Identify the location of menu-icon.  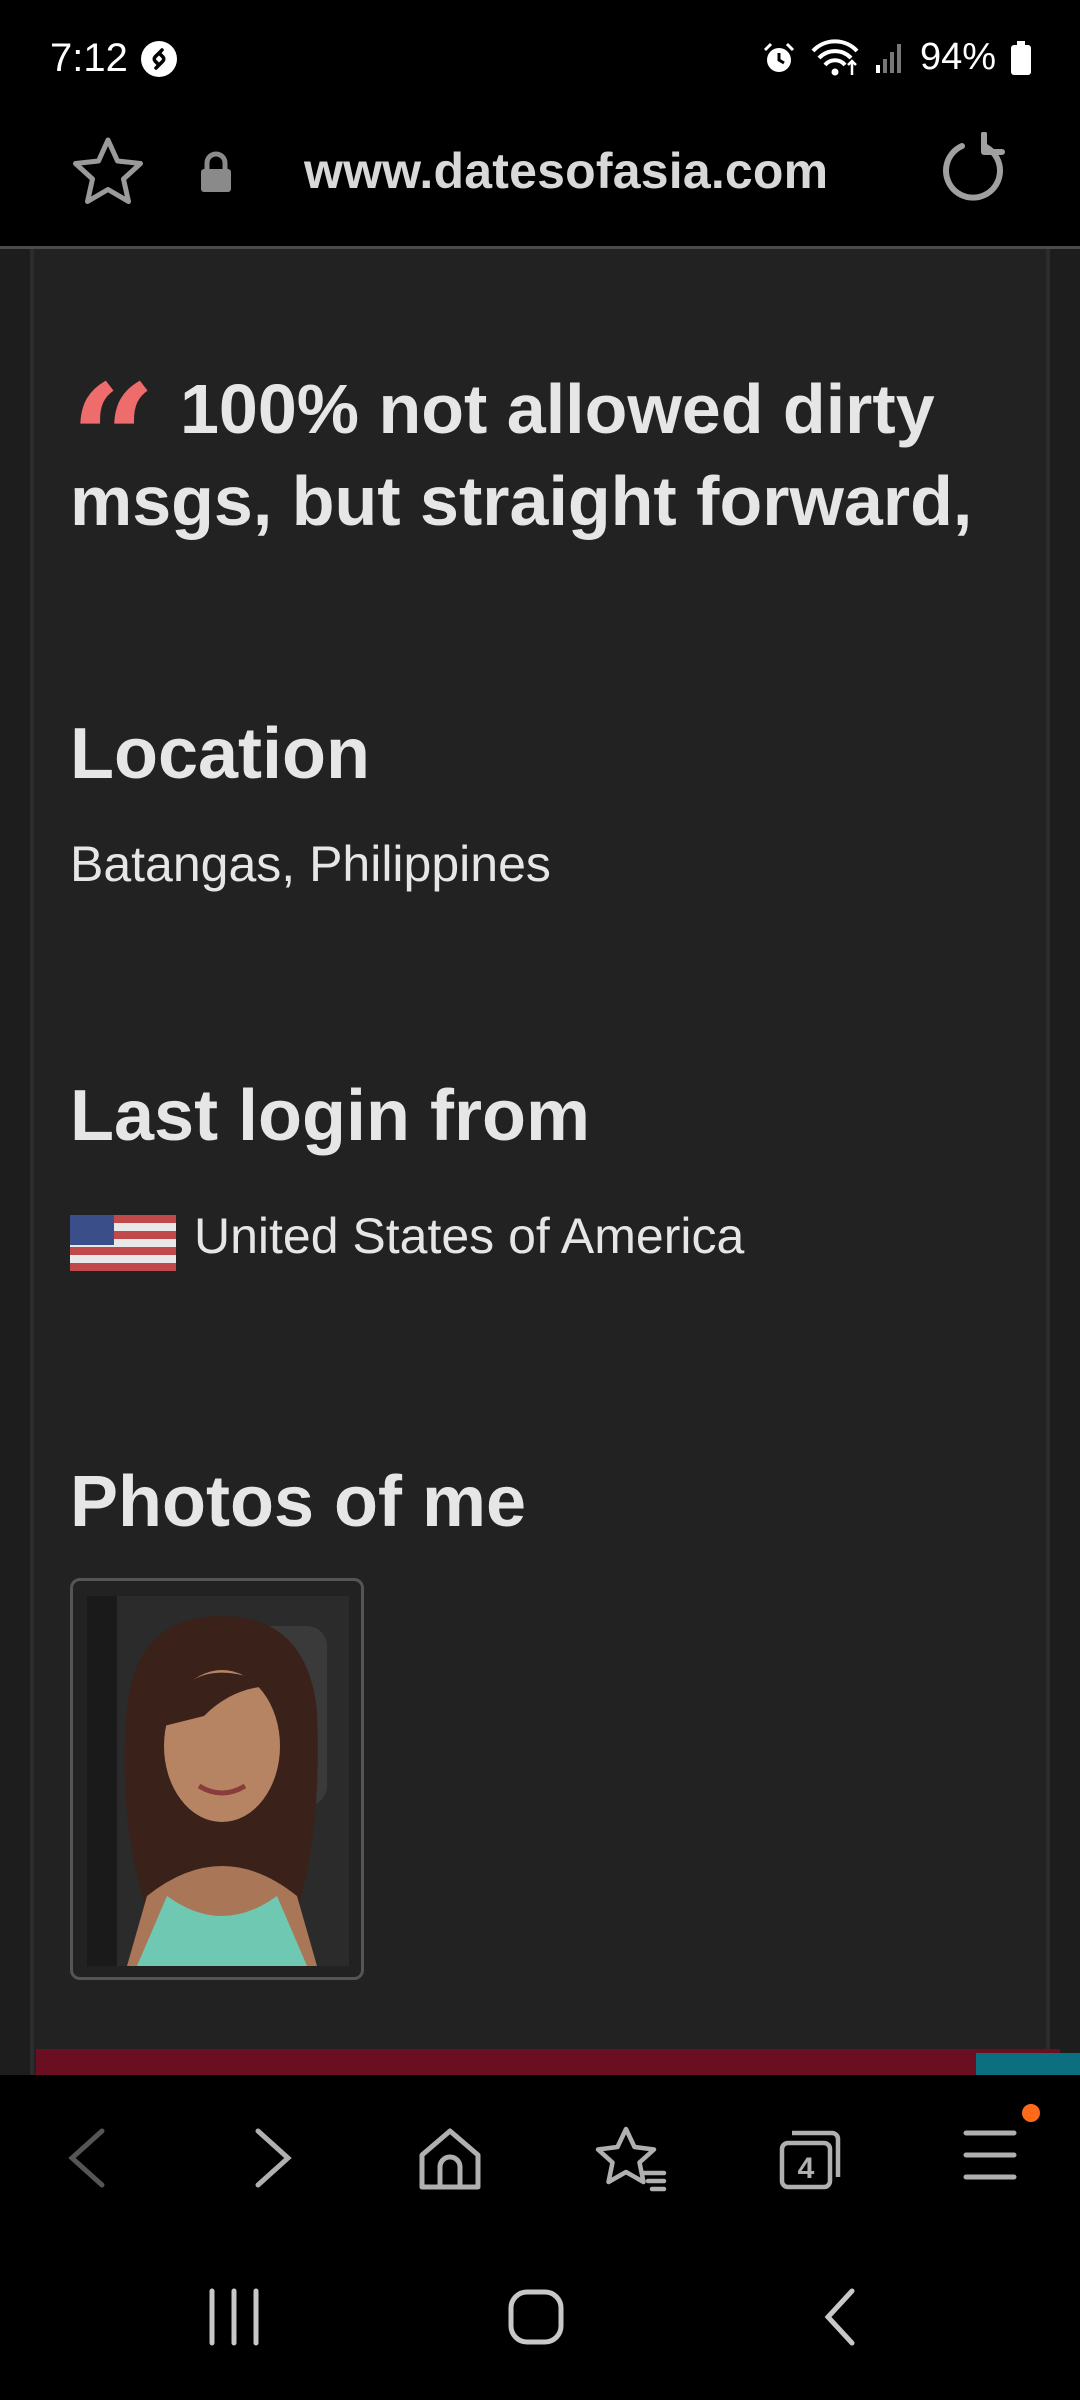
(990, 2155).